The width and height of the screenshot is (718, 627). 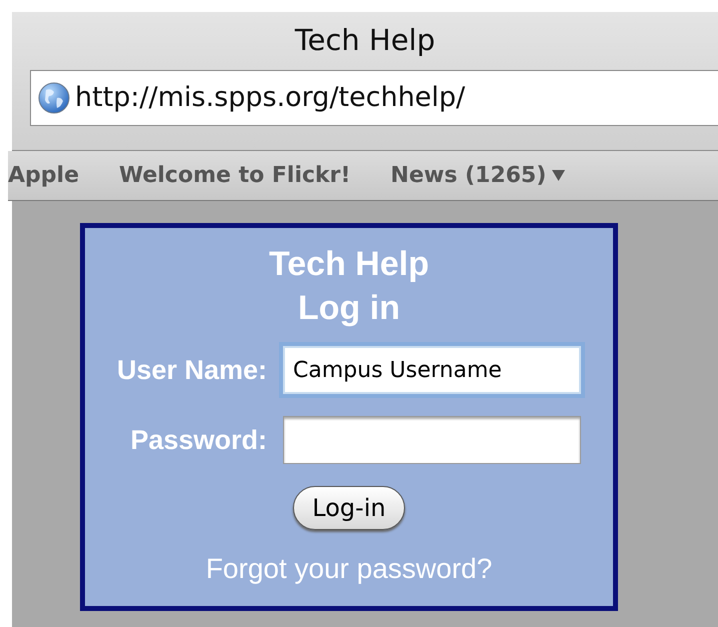 I want to click on panel-subtitle: Log in, so click(x=349, y=308).